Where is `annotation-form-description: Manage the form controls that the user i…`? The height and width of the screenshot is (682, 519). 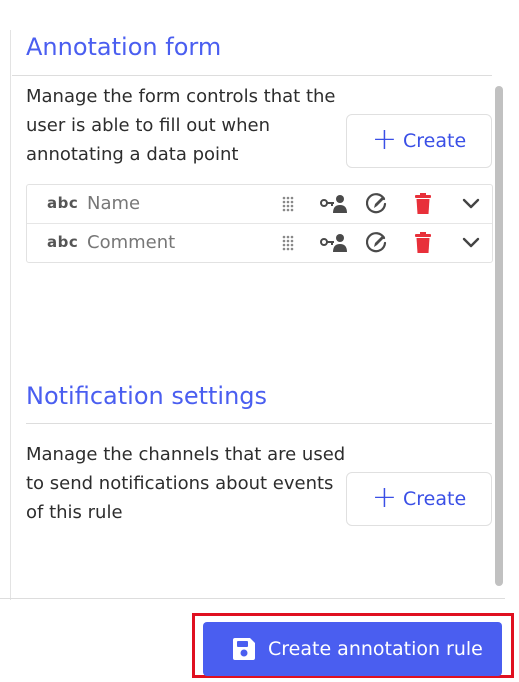 annotation-form-description: Manage the form controls that the user i… is located at coordinates (181, 125).